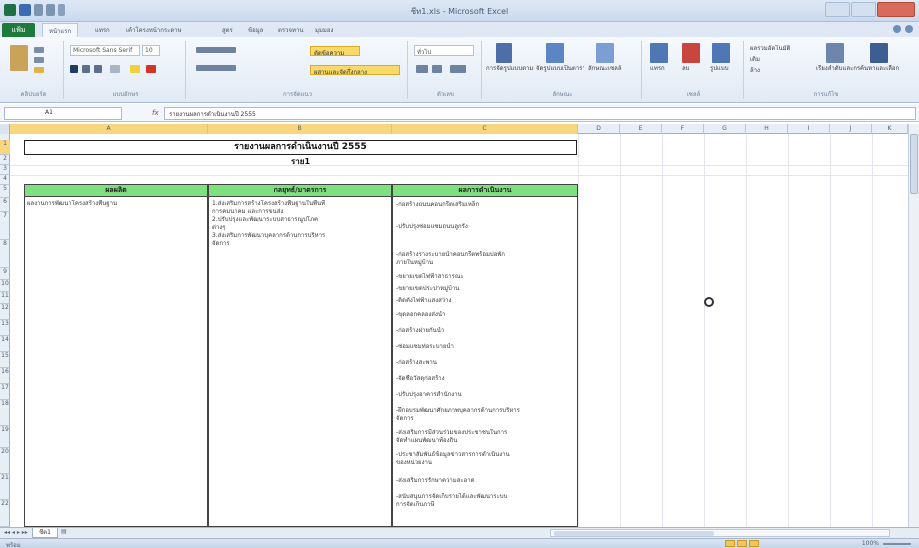 The width and height of the screenshot is (919, 548). Describe the element at coordinates (5, 312) in the screenshot. I see `row-header: 12` at that location.